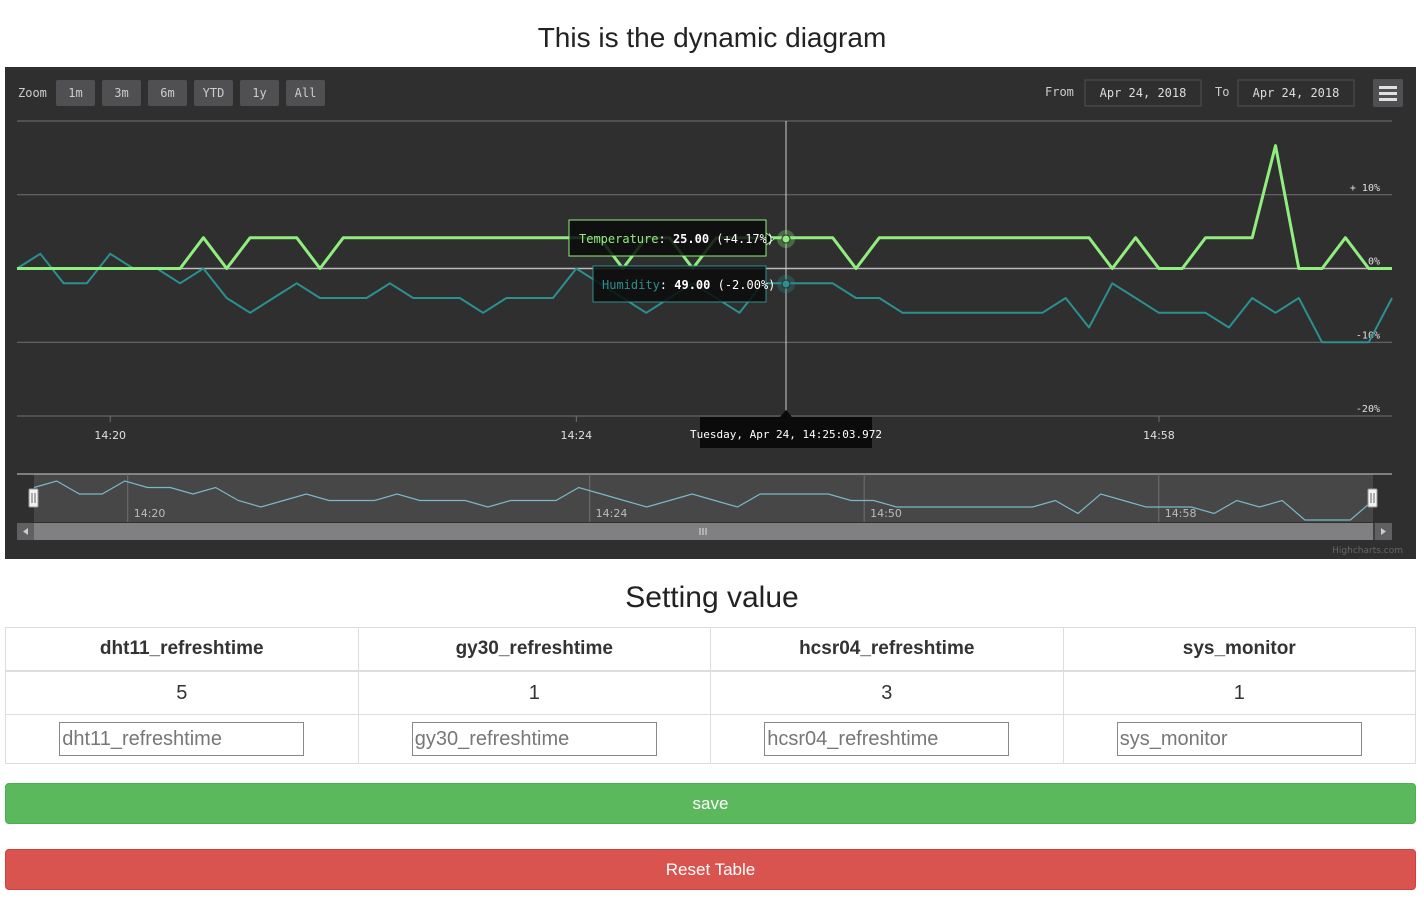  Describe the element at coordinates (710, 739) in the screenshot. I see `input-row` at that location.